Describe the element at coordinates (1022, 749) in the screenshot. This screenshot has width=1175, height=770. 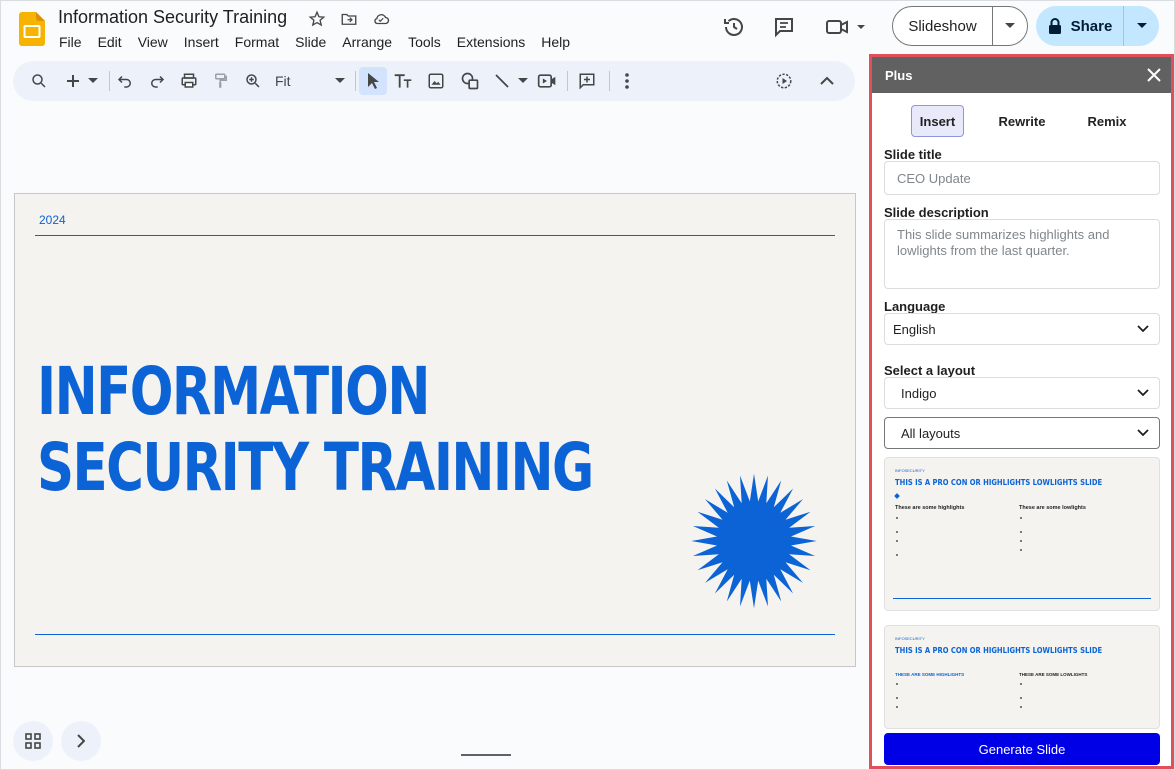
I see `generate-slide-button: Generate Slide` at that location.